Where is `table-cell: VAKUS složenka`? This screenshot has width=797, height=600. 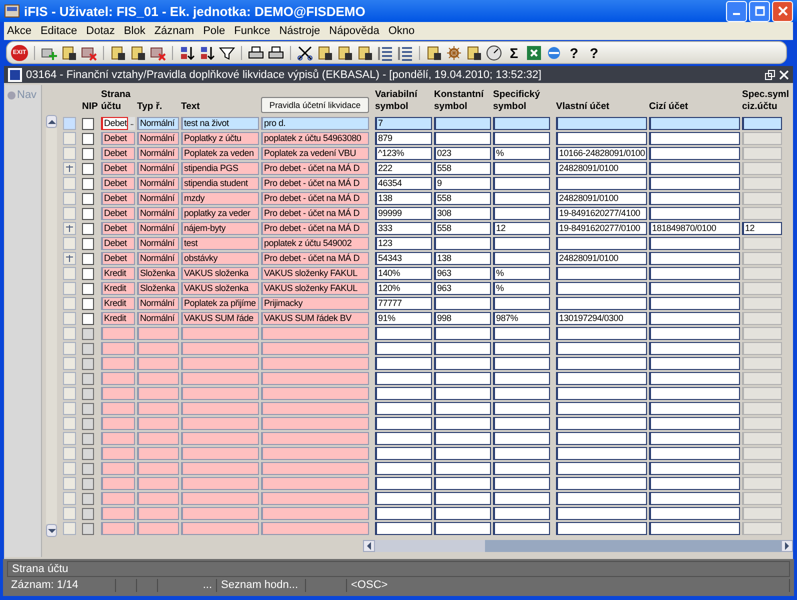 table-cell: VAKUS složenka is located at coordinates (220, 288).